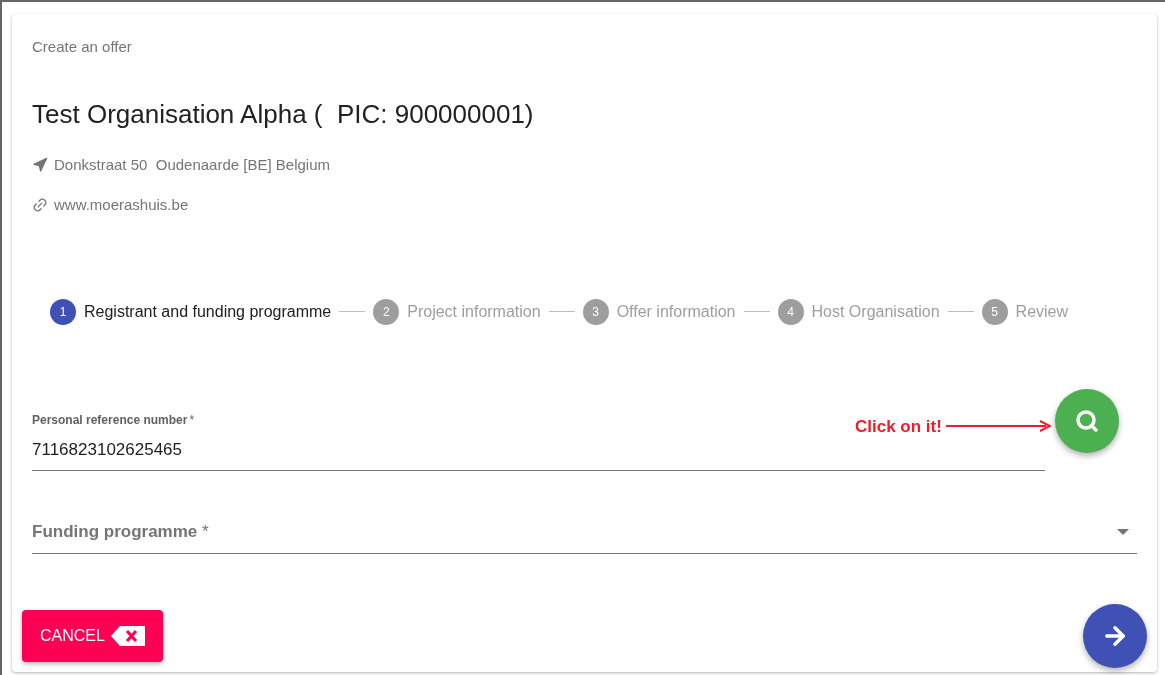 Image resolution: width=1165 pixels, height=675 pixels. What do you see at coordinates (386, 311) in the screenshot?
I see `step-number: 2` at bounding box center [386, 311].